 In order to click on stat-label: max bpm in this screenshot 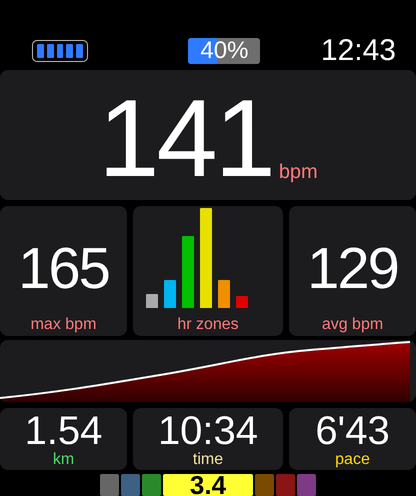, I will do `click(63, 325)`.